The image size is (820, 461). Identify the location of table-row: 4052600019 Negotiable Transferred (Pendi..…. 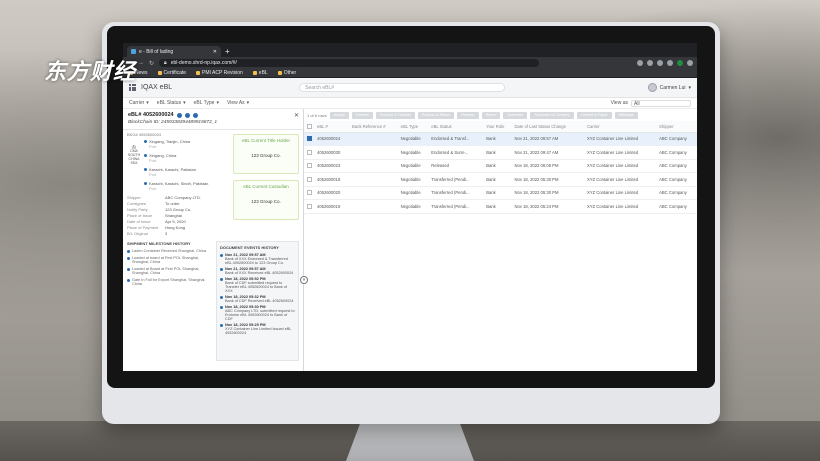
(500, 206).